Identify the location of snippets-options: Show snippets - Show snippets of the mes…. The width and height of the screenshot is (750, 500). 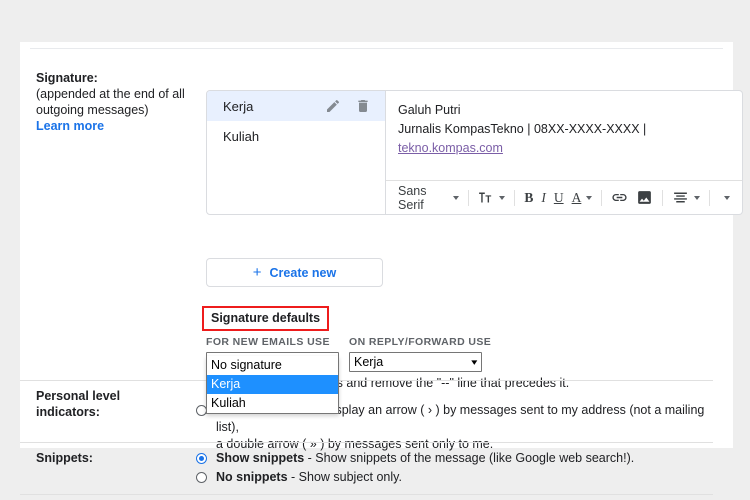
(456, 469).